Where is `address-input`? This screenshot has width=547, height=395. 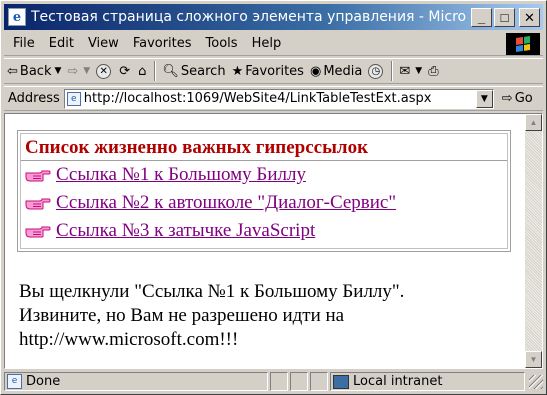
address-input is located at coordinates (273, 98).